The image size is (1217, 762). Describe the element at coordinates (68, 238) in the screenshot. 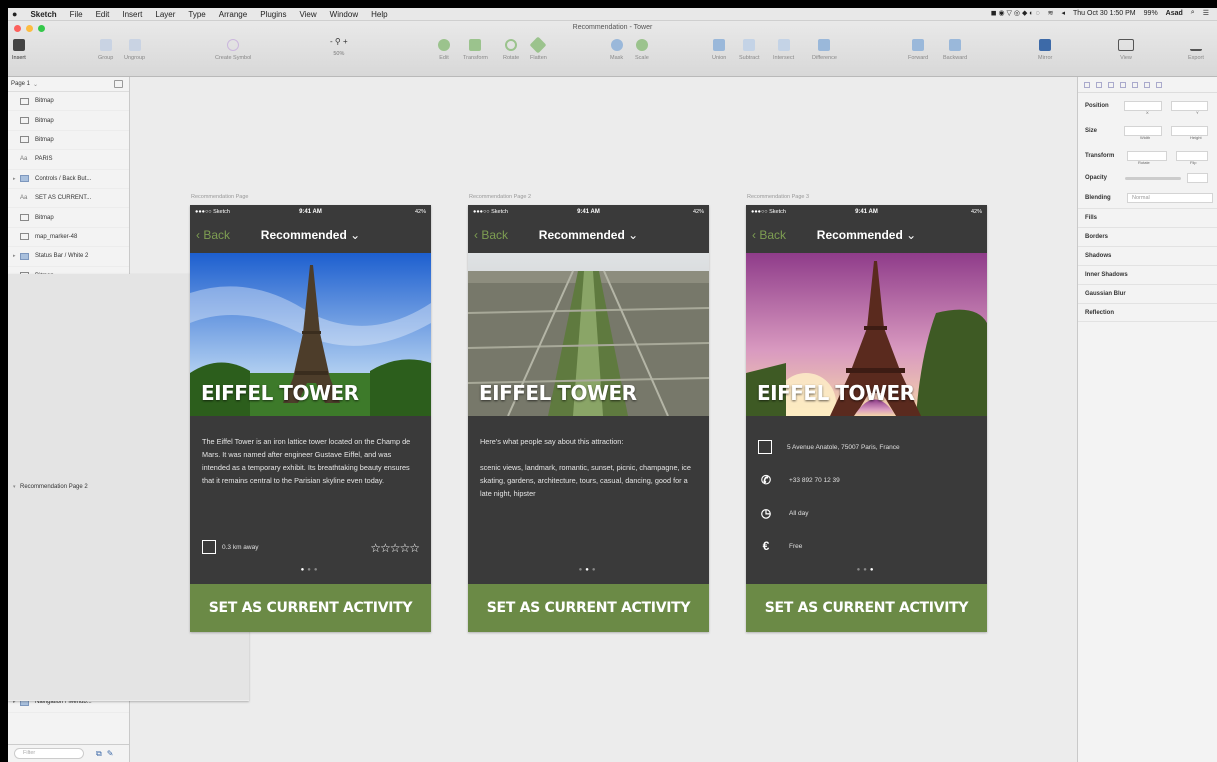

I see `layer-row: map_marker-48` at that location.